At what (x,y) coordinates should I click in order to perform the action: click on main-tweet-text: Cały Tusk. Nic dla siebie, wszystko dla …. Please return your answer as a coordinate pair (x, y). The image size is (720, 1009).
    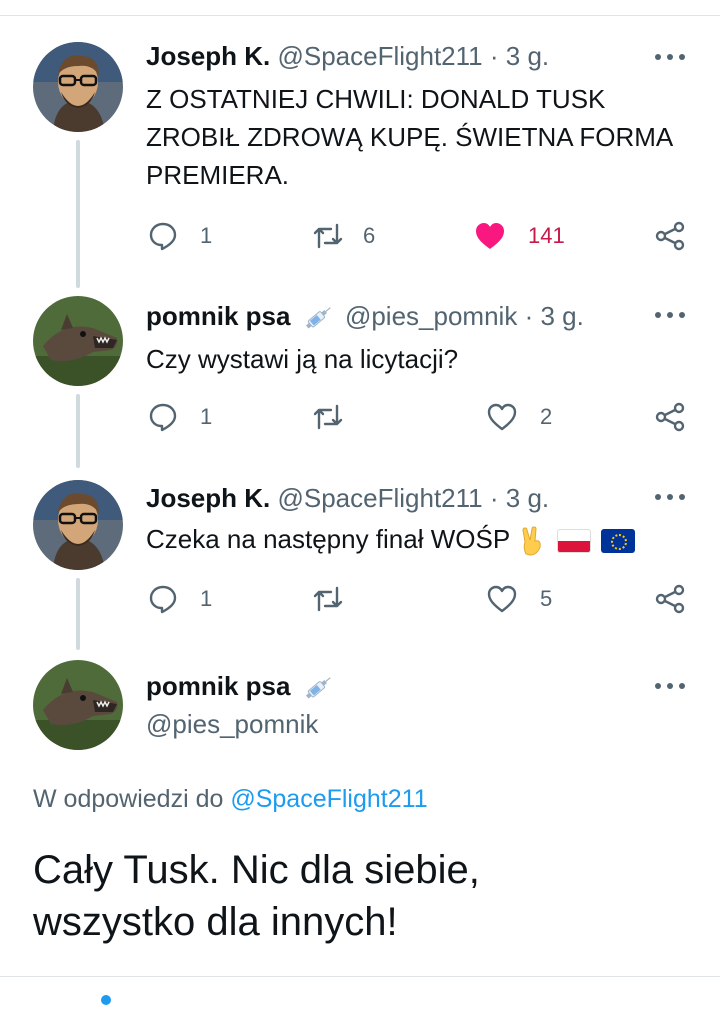
    Looking at the image, I should click on (353, 896).